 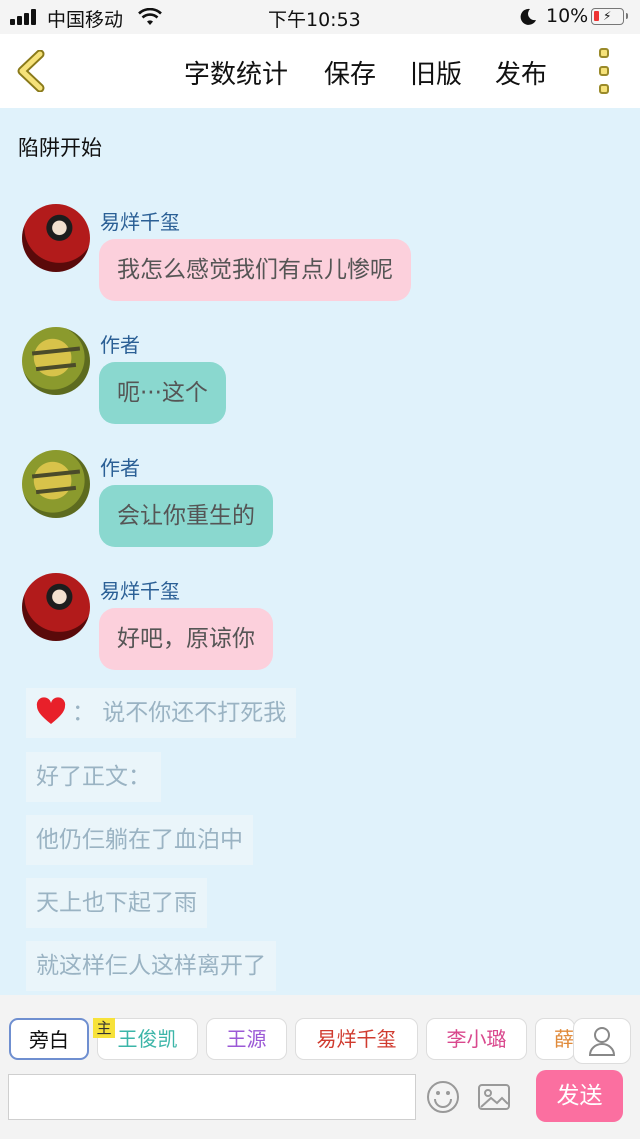 What do you see at coordinates (236, 72) in the screenshot?
I see `word-count-button: 字数统计` at bounding box center [236, 72].